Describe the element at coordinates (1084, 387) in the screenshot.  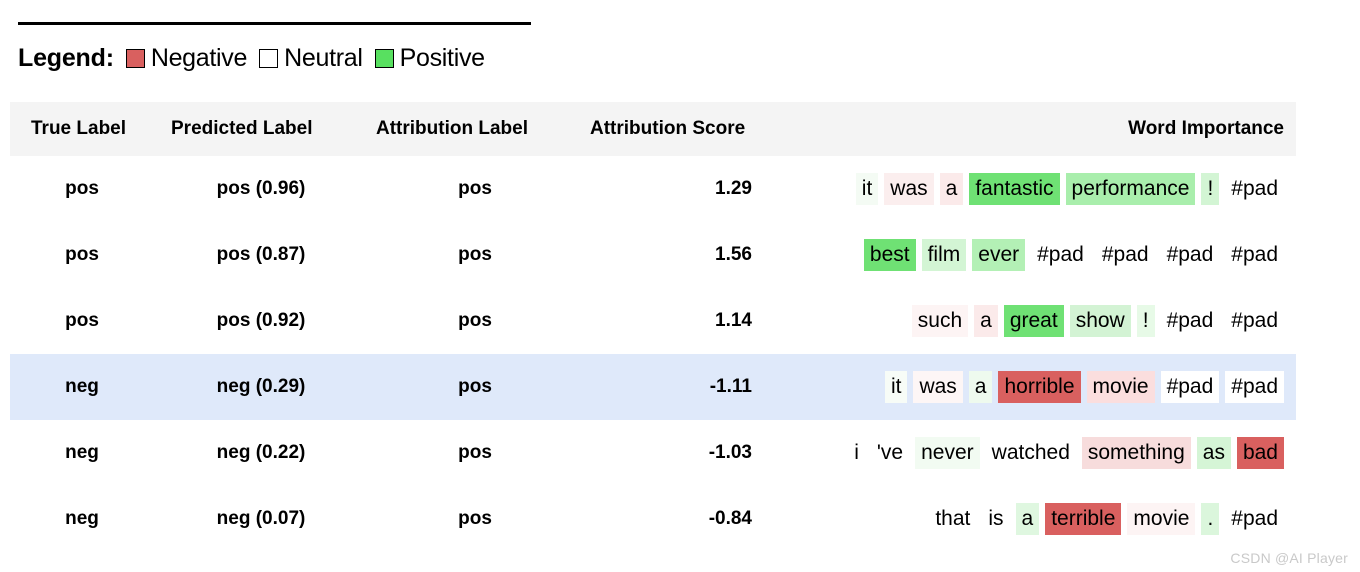
I see `cell-word-importance: it was a horrible movie #pad #pad` at that location.